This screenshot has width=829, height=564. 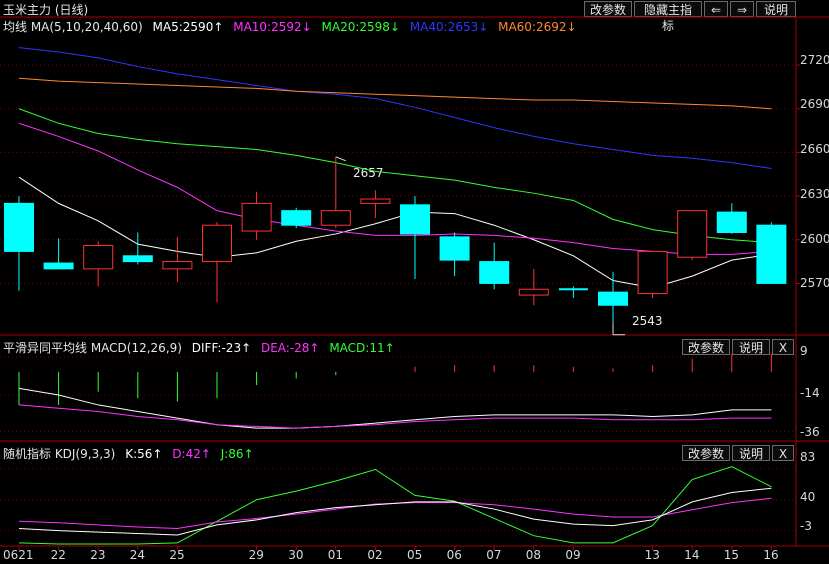 I want to click on kdj-d-line, so click(x=395, y=513).